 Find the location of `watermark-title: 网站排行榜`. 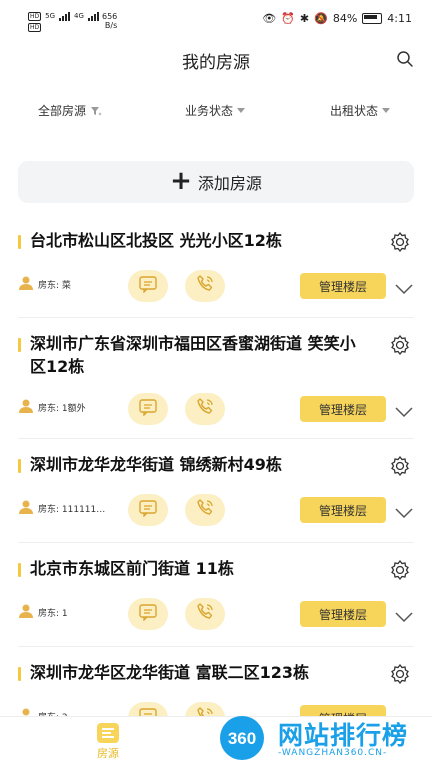

watermark-title: 网站排行榜 is located at coordinates (343, 735).